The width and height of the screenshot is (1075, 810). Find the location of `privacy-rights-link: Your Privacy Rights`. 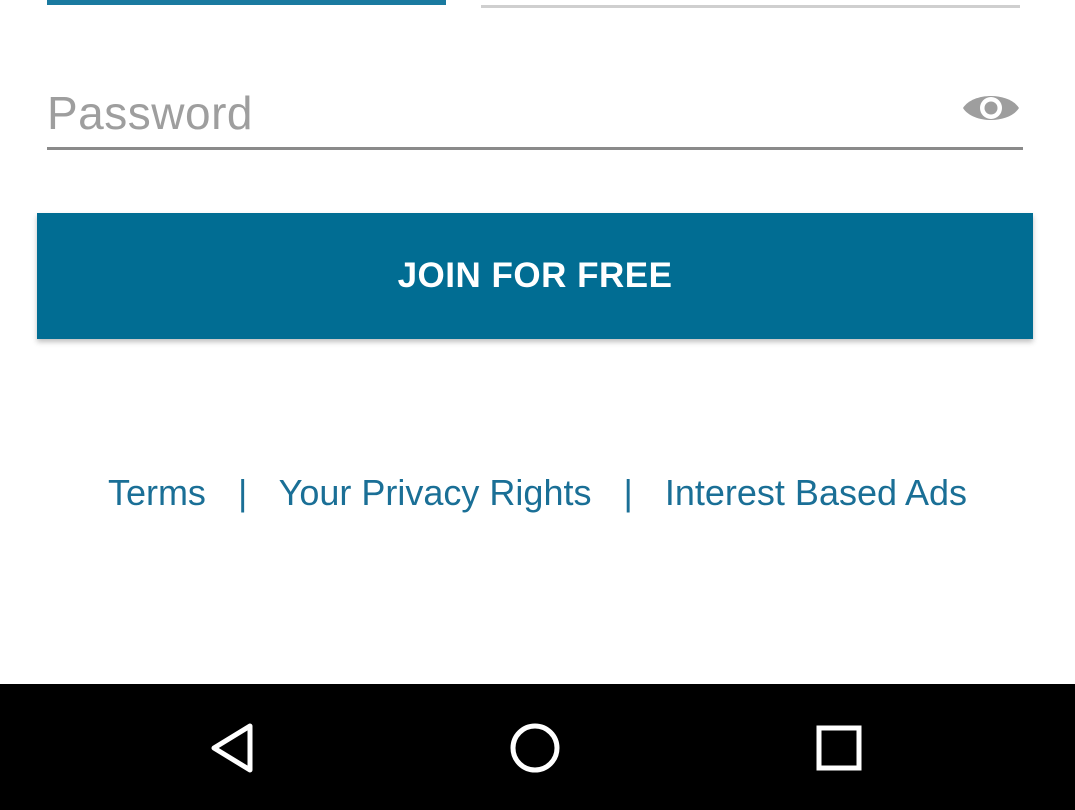

privacy-rights-link: Your Privacy Rights is located at coordinates (435, 492).